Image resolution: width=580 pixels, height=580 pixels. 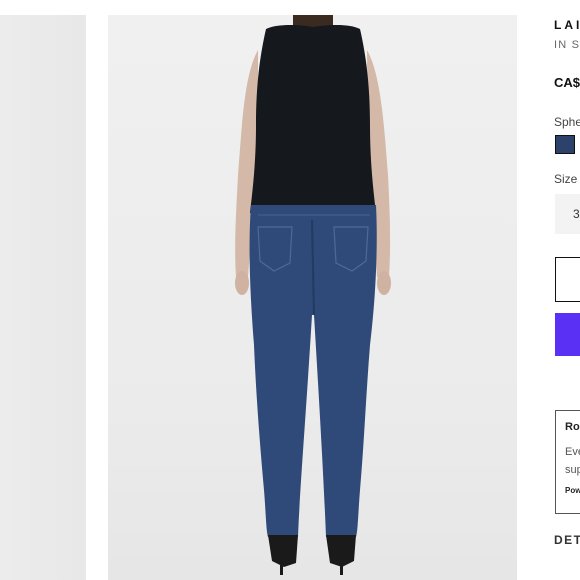 What do you see at coordinates (567, 25) in the screenshot?
I see `product-title: LAI` at bounding box center [567, 25].